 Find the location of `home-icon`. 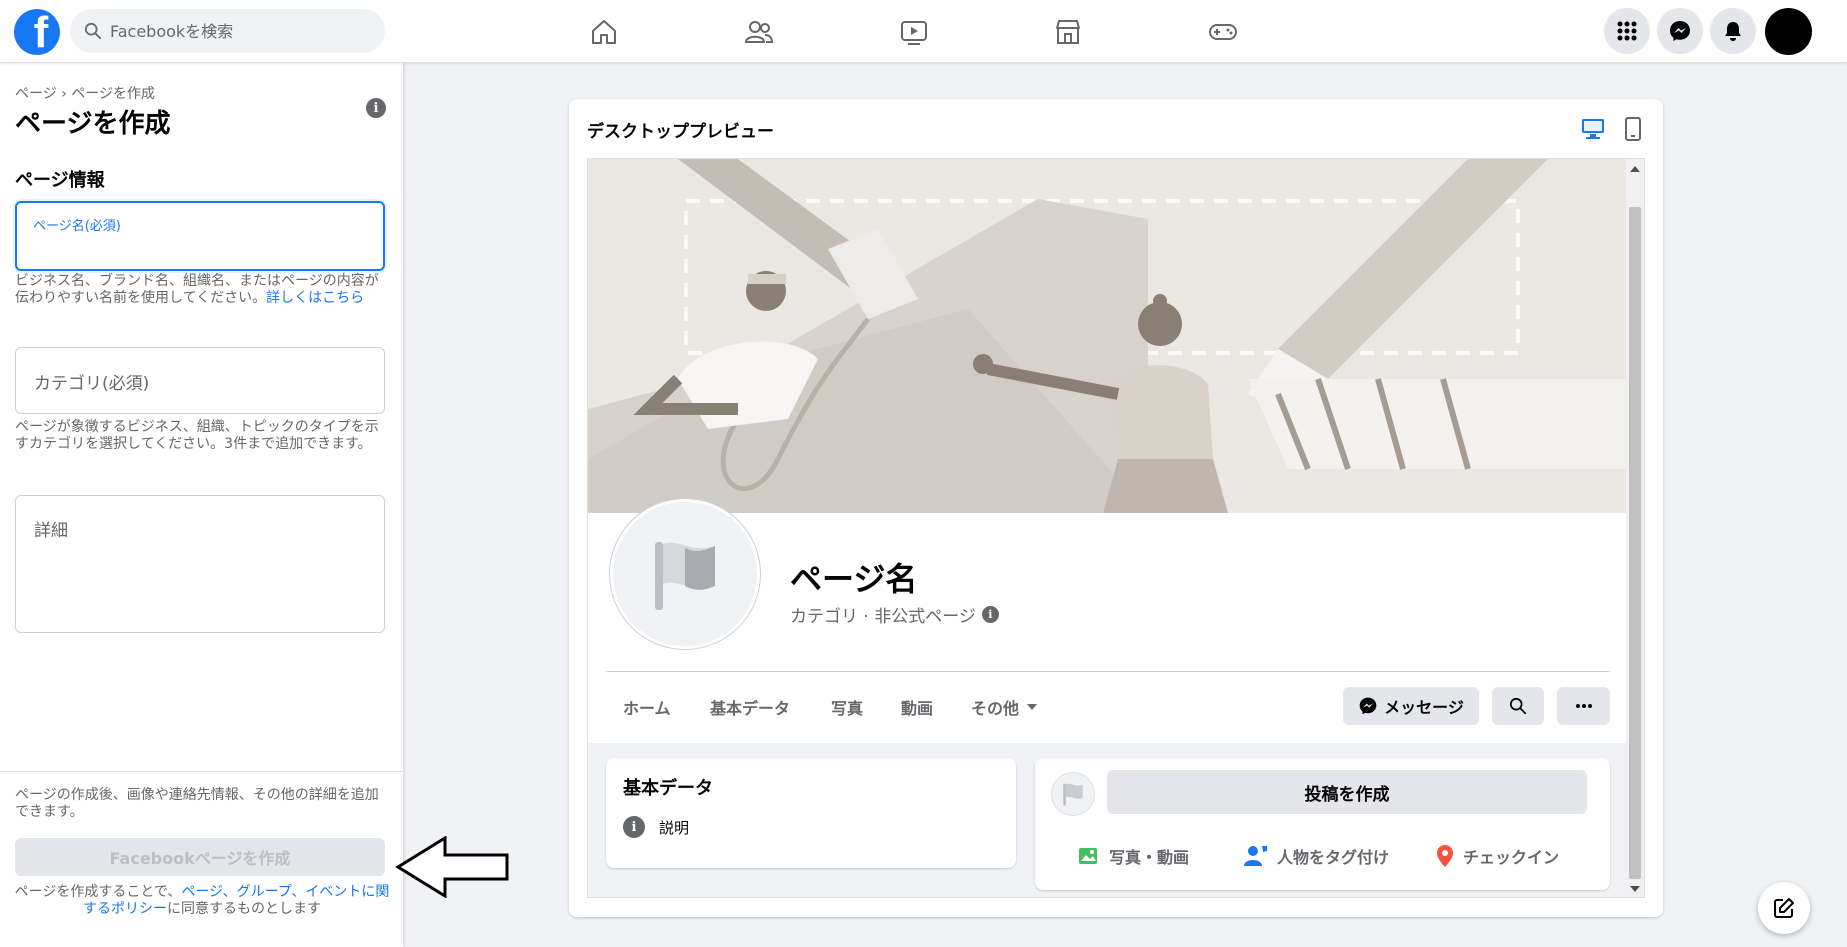

home-icon is located at coordinates (604, 32).